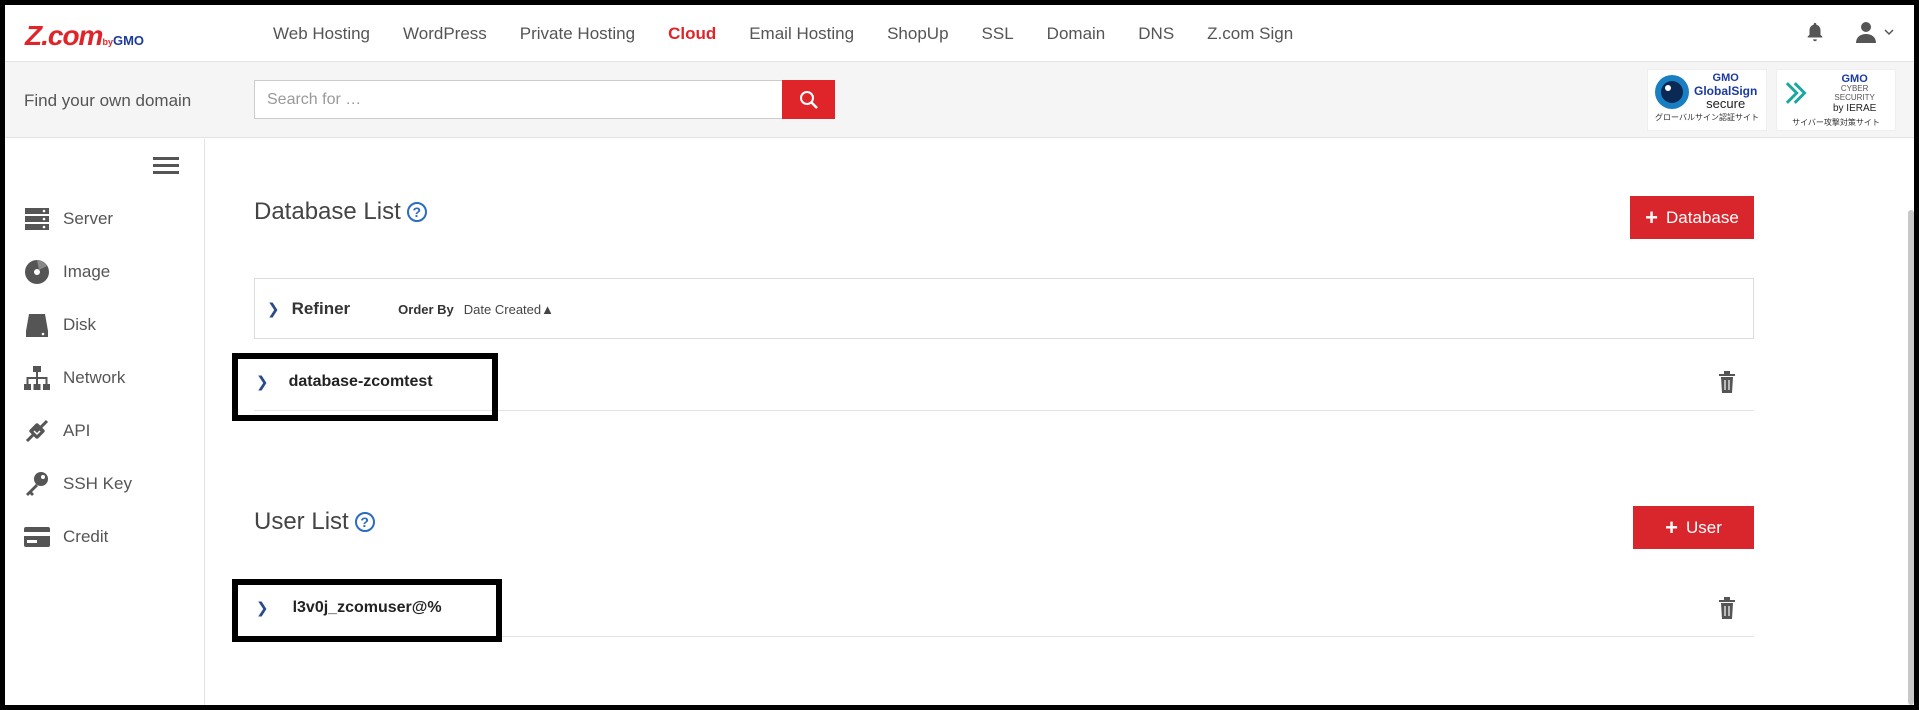 The width and height of the screenshot is (1919, 710). Describe the element at coordinates (37, 431) in the screenshot. I see `api-icon` at that location.